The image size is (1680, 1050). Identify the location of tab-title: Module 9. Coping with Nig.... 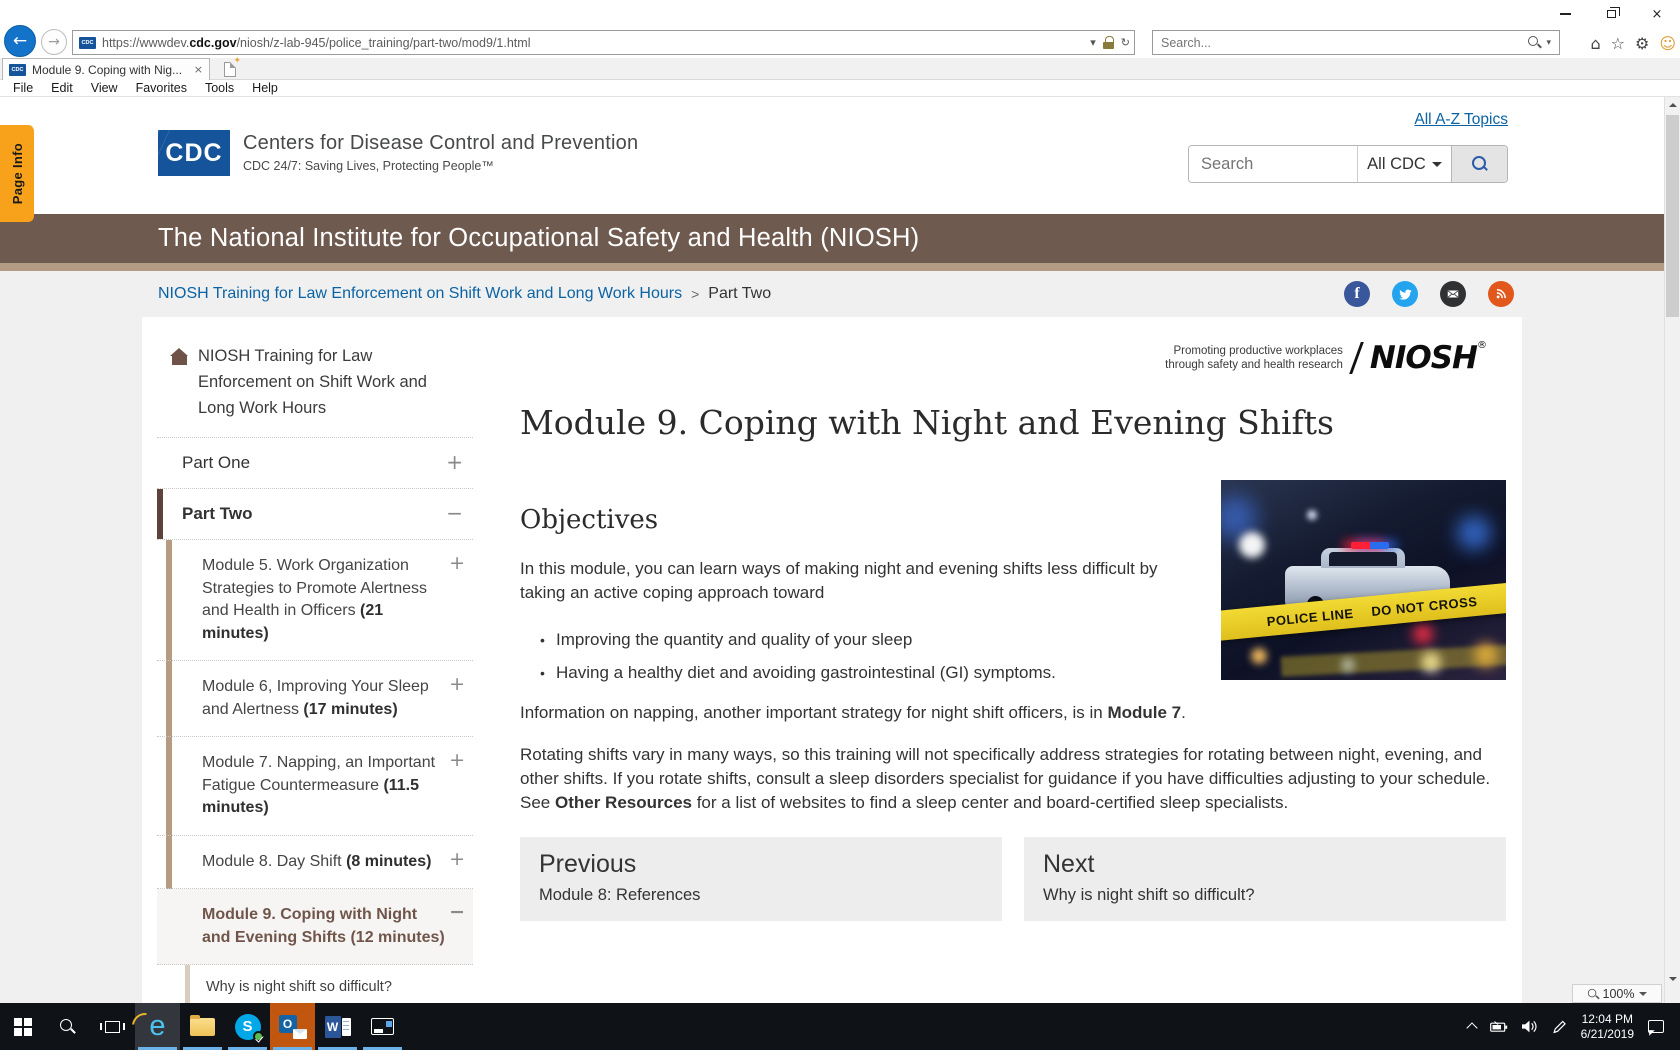
(107, 69).